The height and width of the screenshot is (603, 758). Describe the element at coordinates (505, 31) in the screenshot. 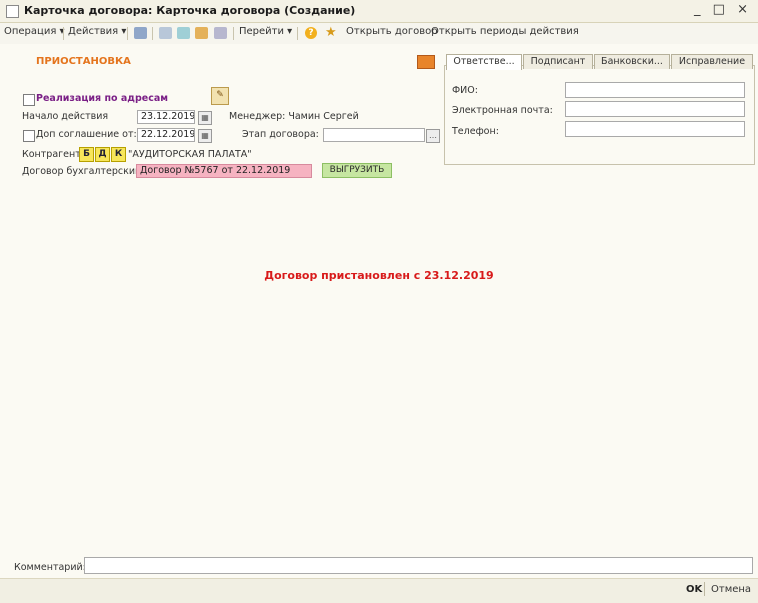

I see `open-periods-button: Открыть периоды действия` at that location.